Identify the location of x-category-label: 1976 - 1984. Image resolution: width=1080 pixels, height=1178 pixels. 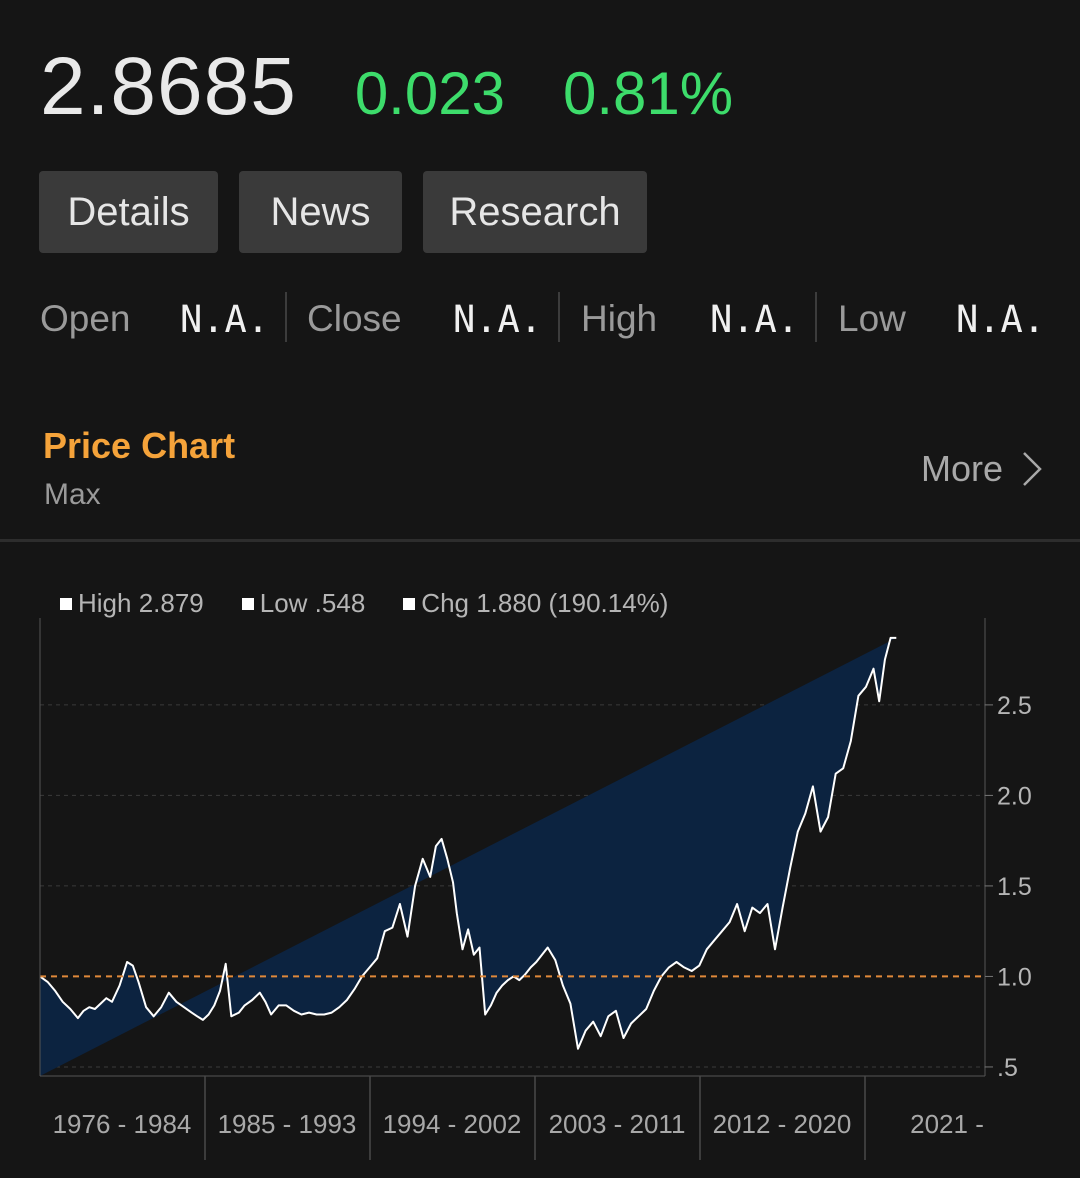
(122, 1124).